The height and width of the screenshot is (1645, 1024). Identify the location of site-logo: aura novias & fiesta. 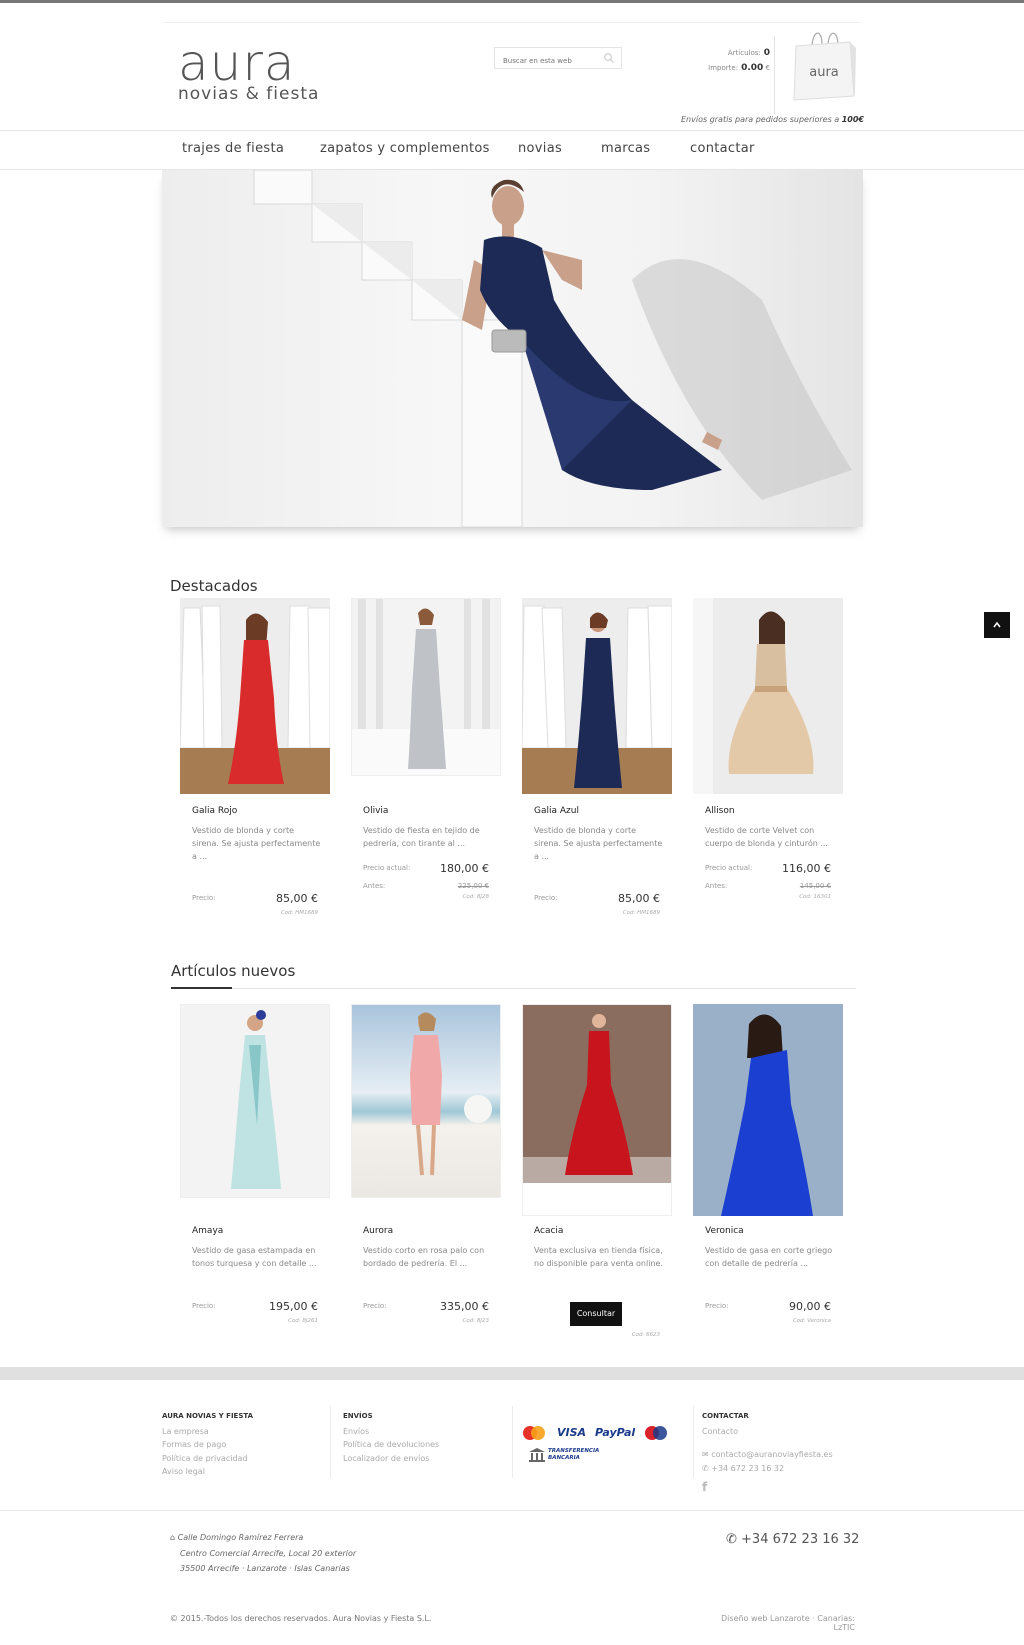
(253, 73).